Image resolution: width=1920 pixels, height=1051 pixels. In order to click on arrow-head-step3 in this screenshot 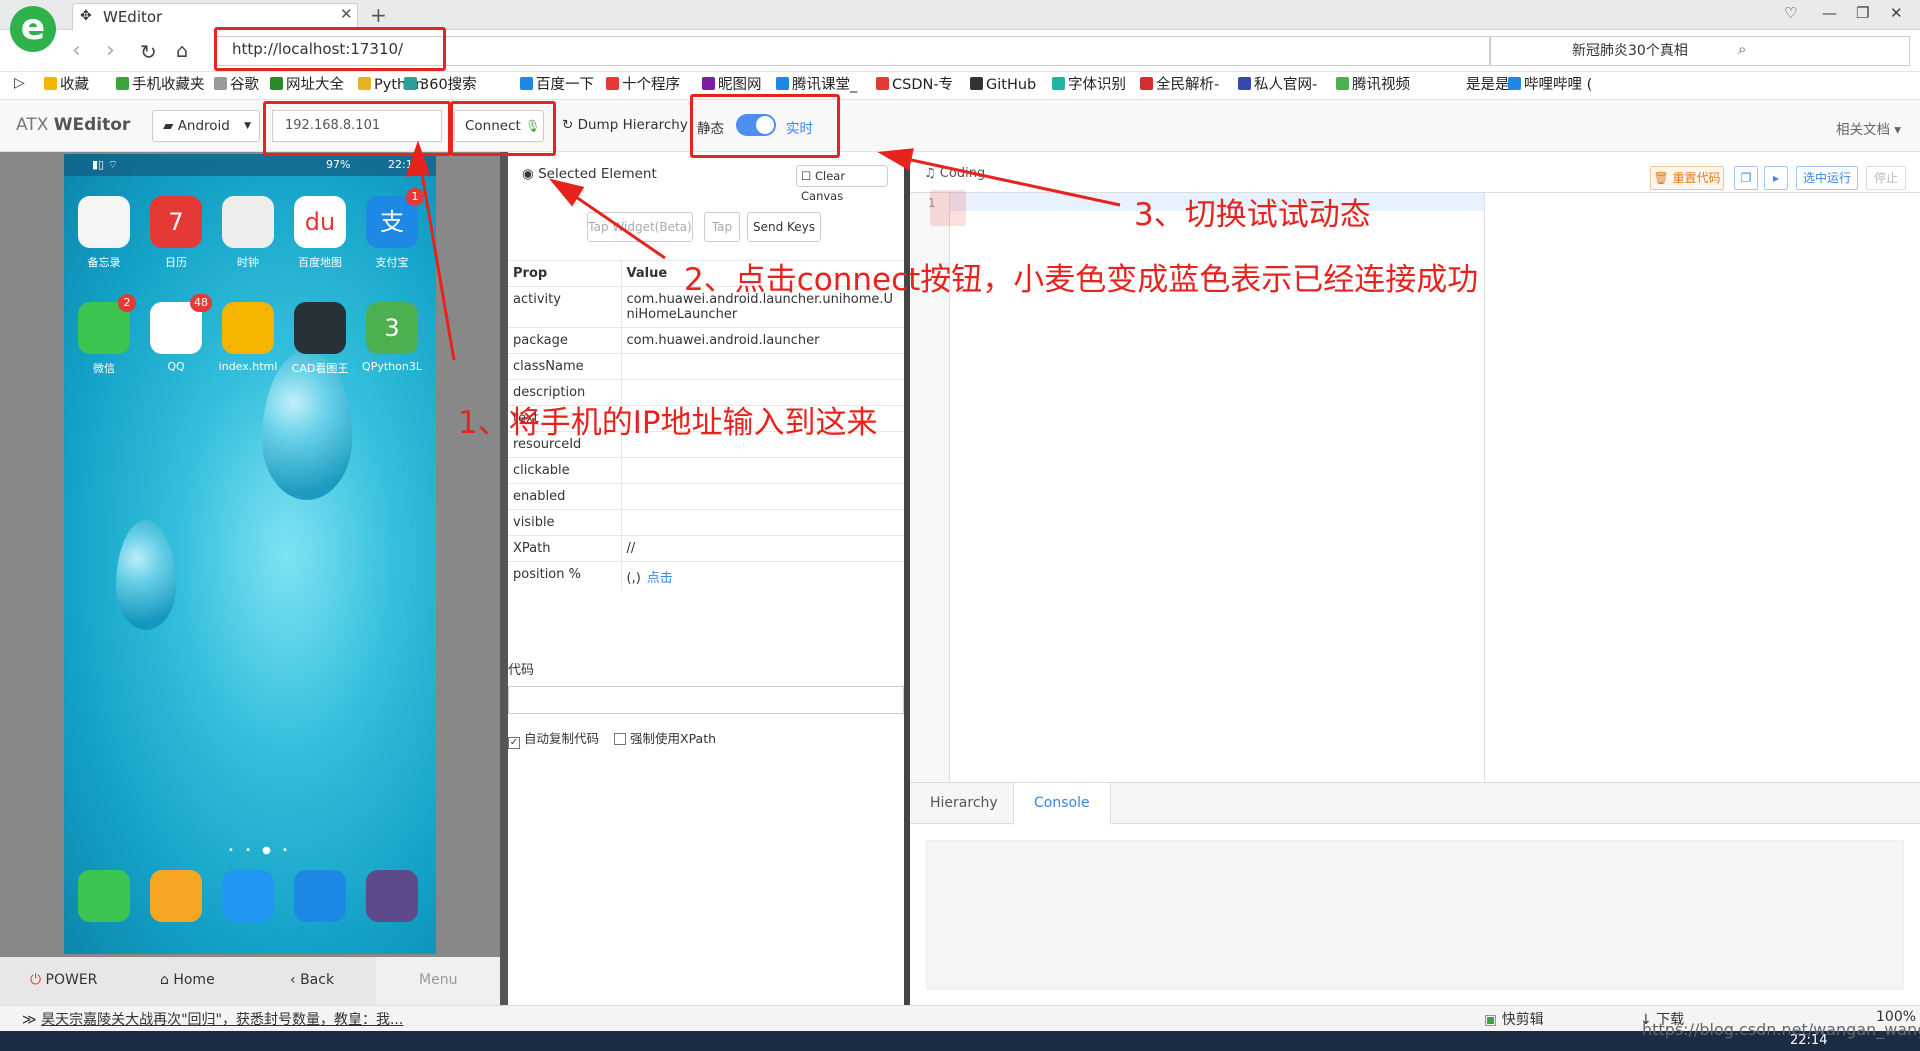, I will do `click(895, 159)`.